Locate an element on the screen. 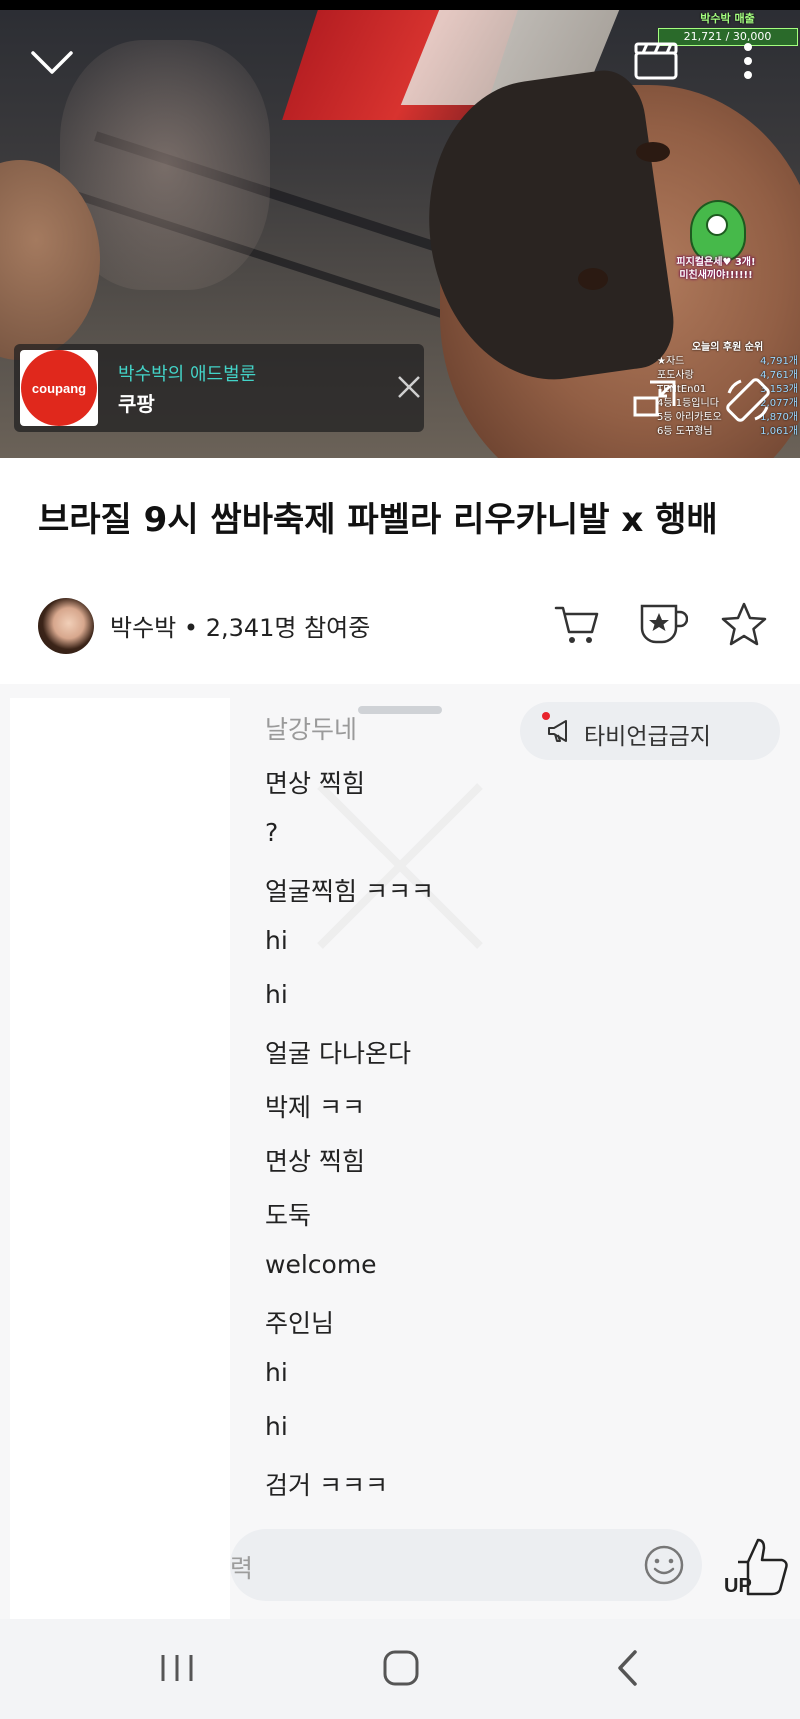 The height and width of the screenshot is (1719, 800). mascot-text-line: 피지컬욘세♥ 3개! is located at coordinates (716, 262).